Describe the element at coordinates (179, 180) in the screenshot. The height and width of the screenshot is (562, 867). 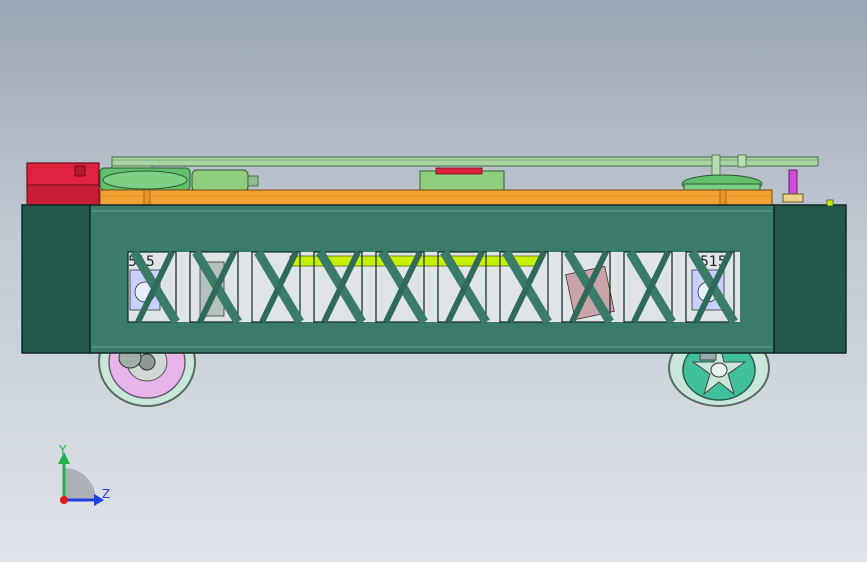
I see `left-drive-gear` at that location.